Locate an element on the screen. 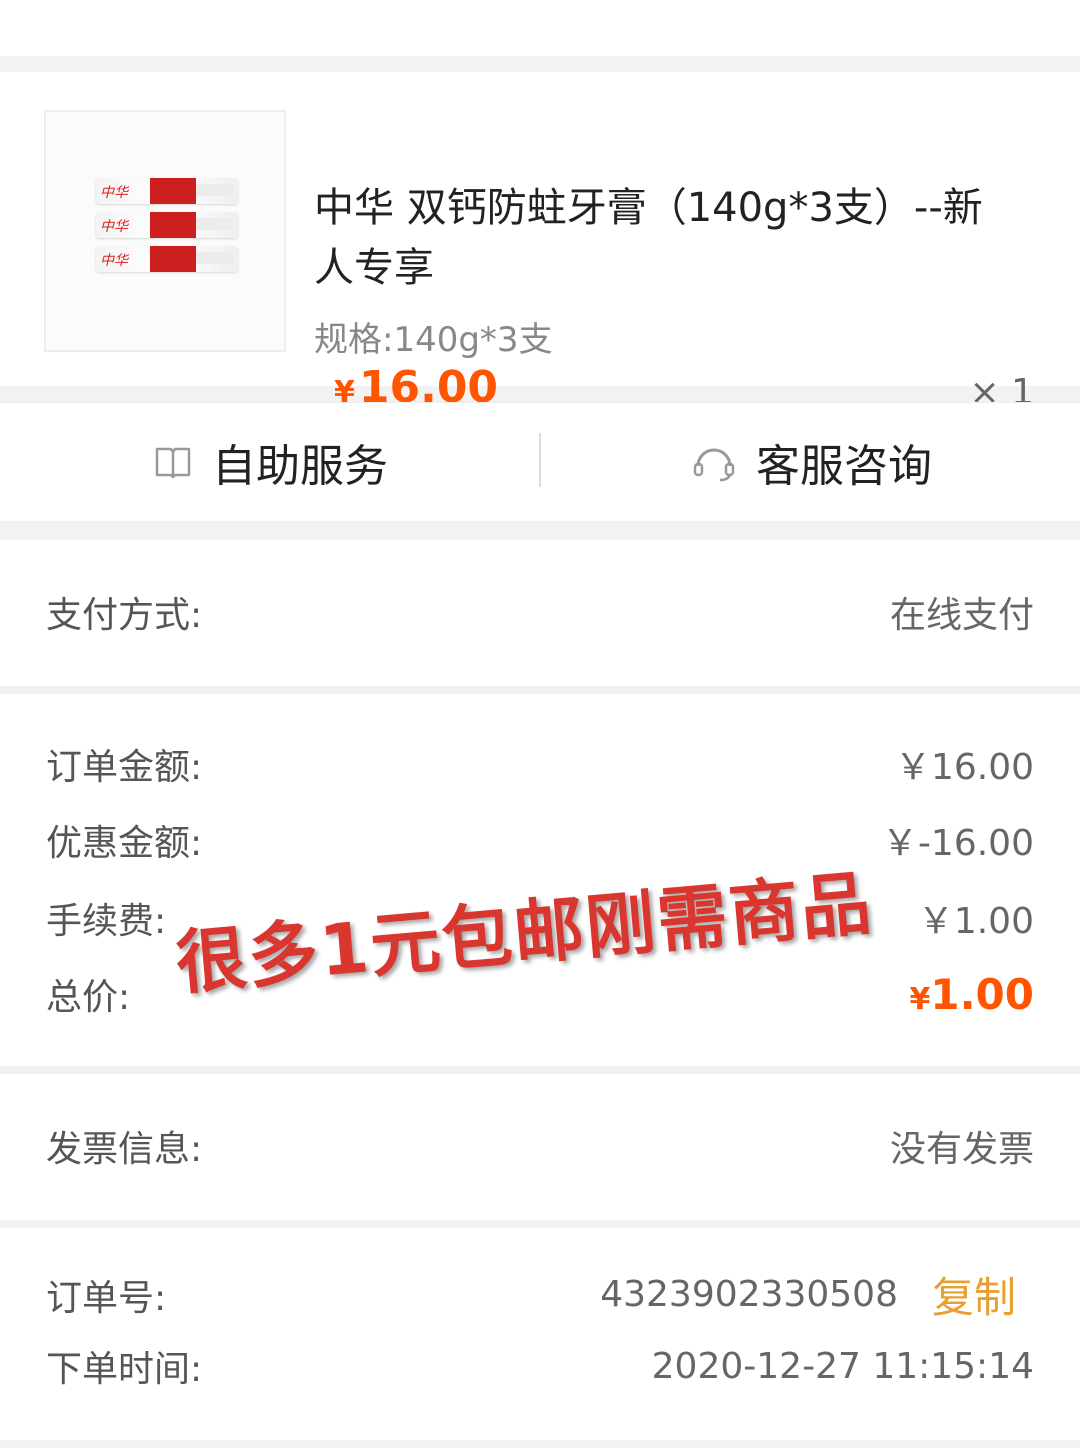 The image size is (1080, 1448). invoice-row: 发票信息: 没有发票 is located at coordinates (540, 1146).